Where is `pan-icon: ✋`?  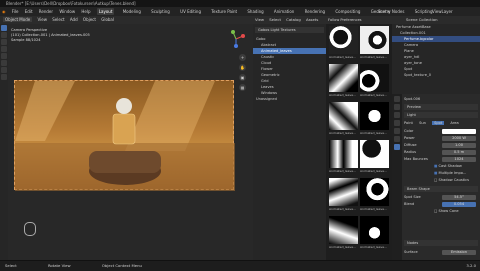
pan-icon: ✋ is located at coordinates (242, 67).